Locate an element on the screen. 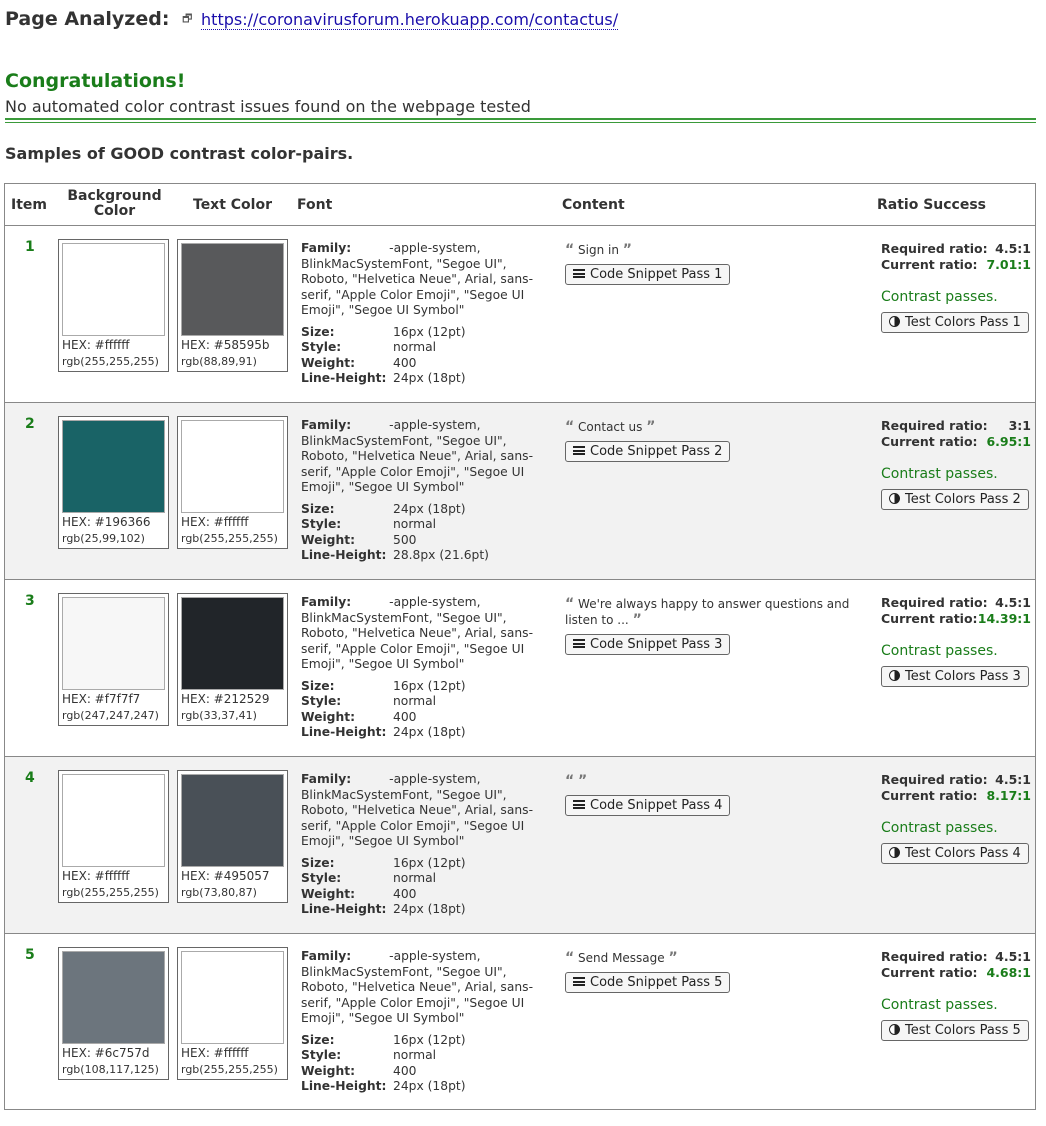  background-hex: HEX: #f7f7f7 is located at coordinates (101, 699).